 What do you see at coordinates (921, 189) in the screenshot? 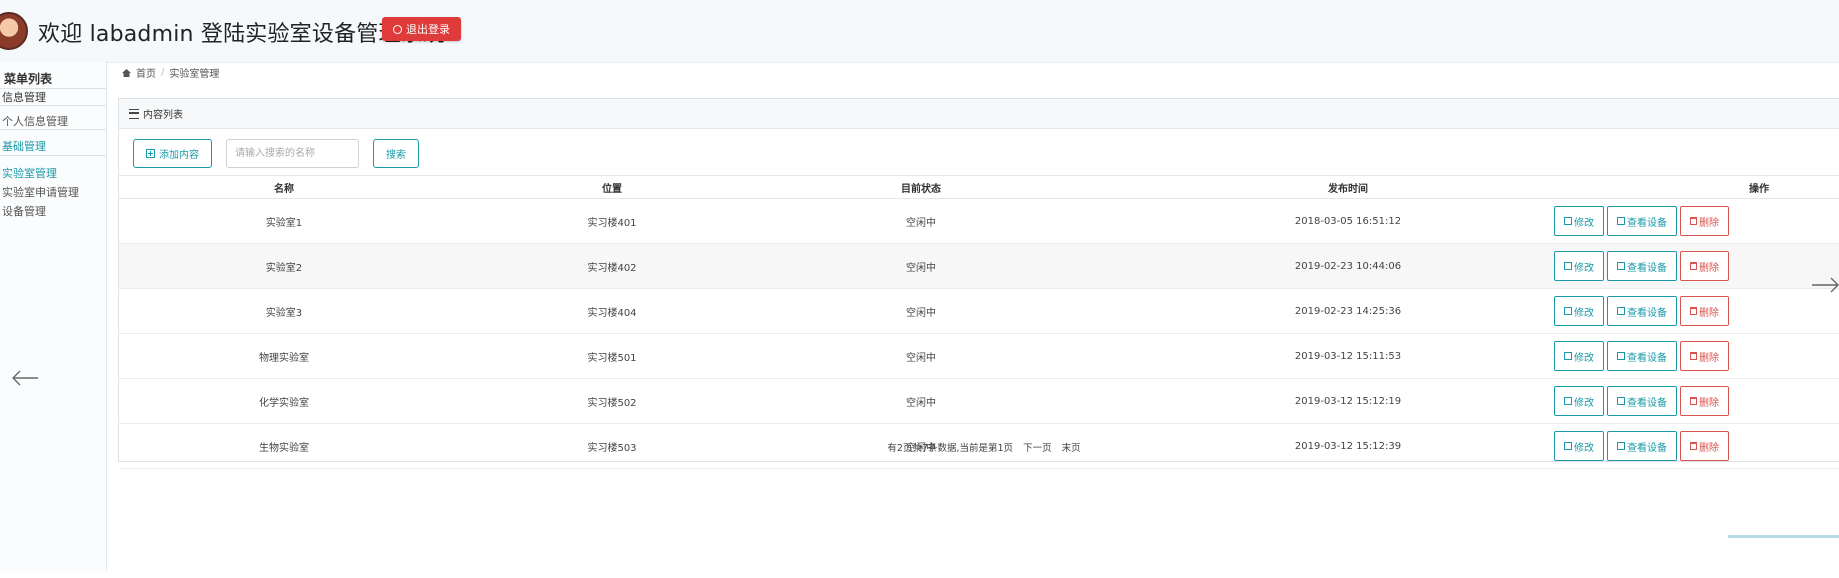
I see `column-header-status: 目前状态` at bounding box center [921, 189].